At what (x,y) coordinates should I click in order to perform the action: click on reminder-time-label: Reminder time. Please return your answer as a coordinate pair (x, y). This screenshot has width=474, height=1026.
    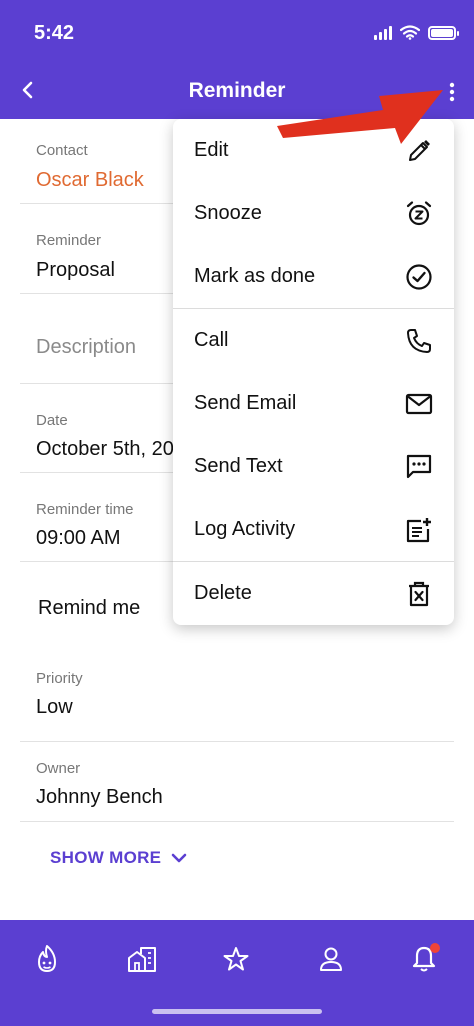
    Looking at the image, I should click on (85, 509).